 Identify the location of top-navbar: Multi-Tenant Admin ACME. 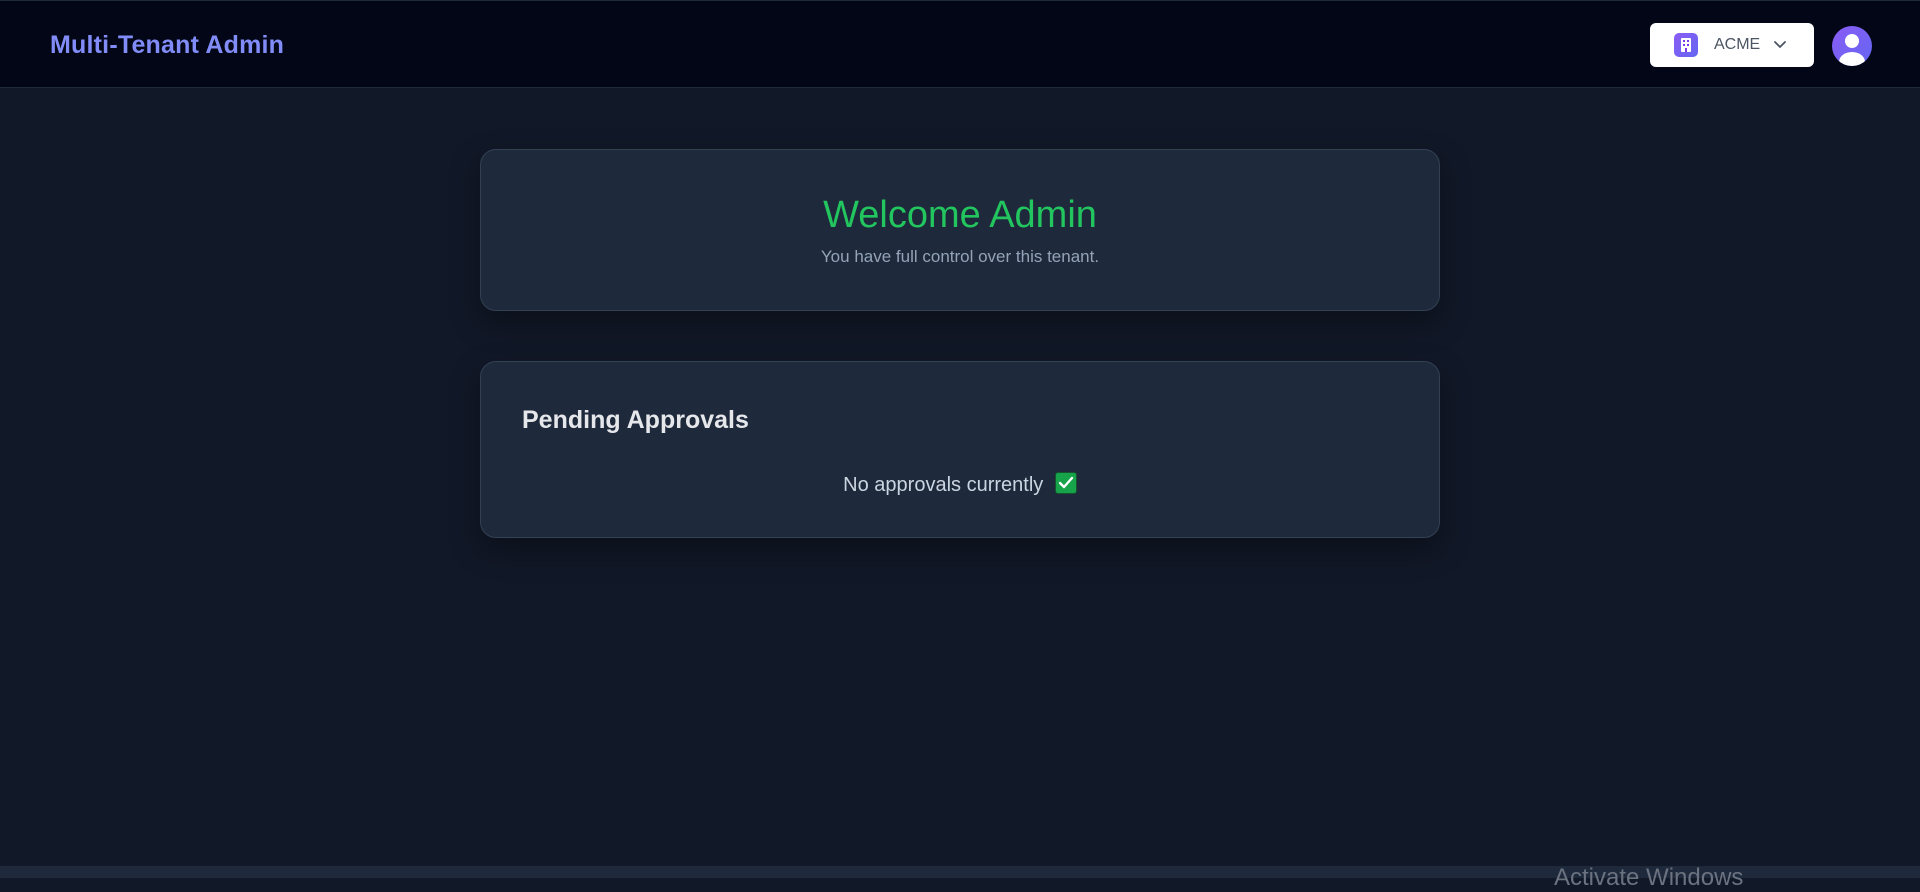
(960, 44).